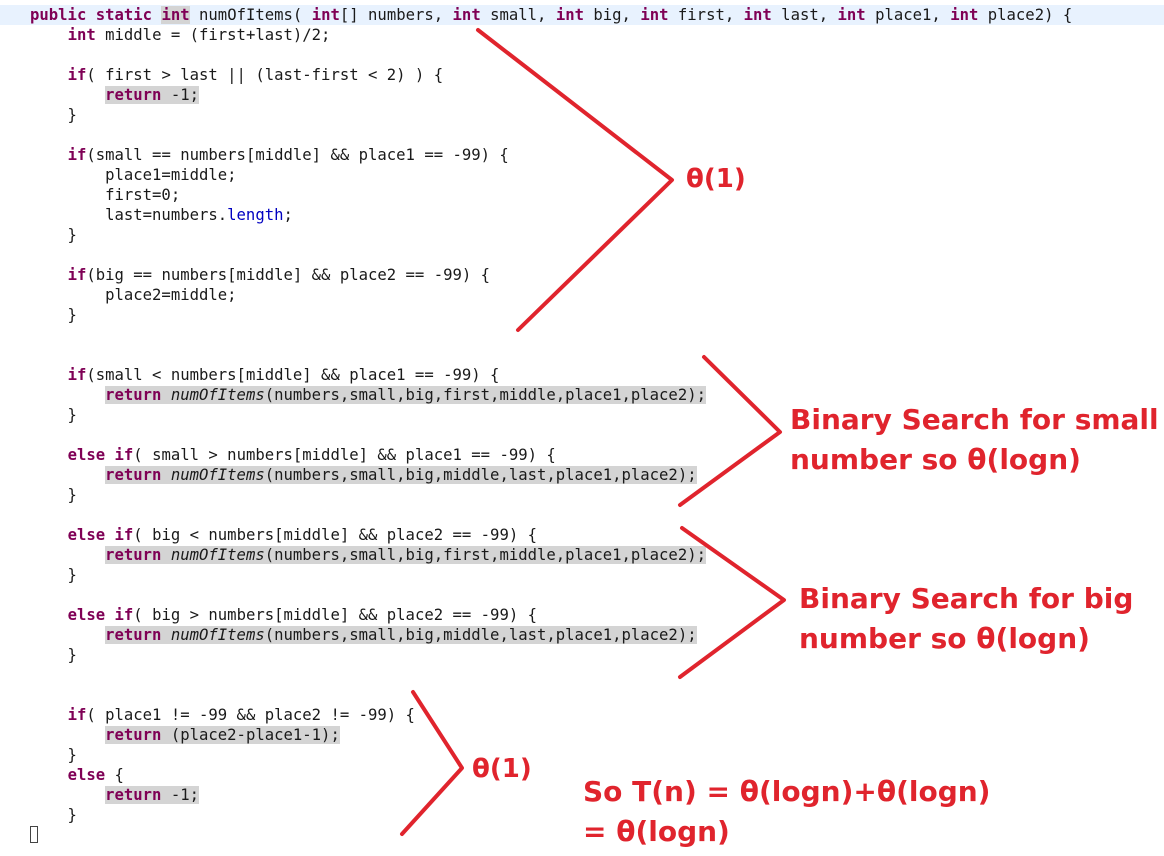 The image size is (1164, 856). What do you see at coordinates (935, 459) in the screenshot?
I see `annotation-binary-small-line2: number so θ(logn)` at bounding box center [935, 459].